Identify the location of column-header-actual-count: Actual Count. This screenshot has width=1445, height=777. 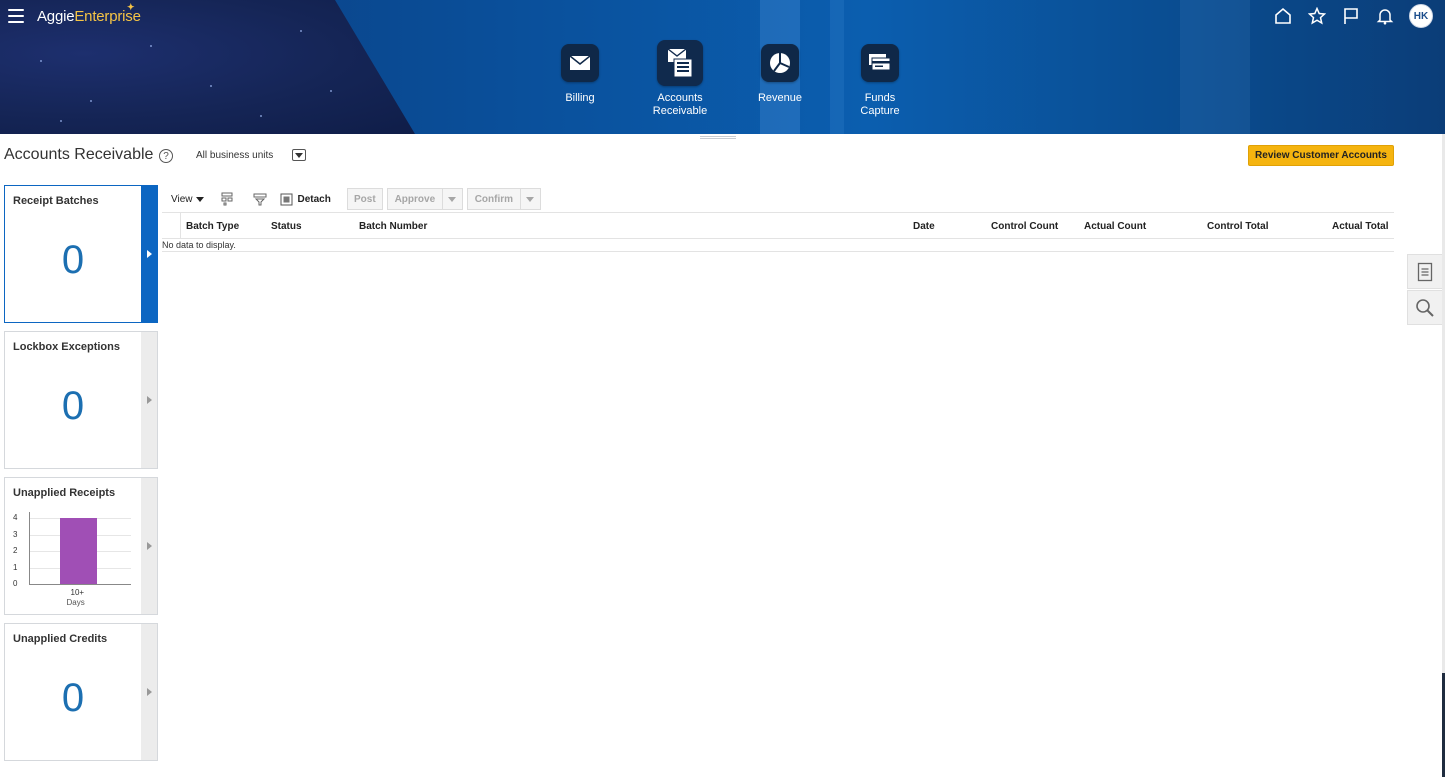
(1115, 226).